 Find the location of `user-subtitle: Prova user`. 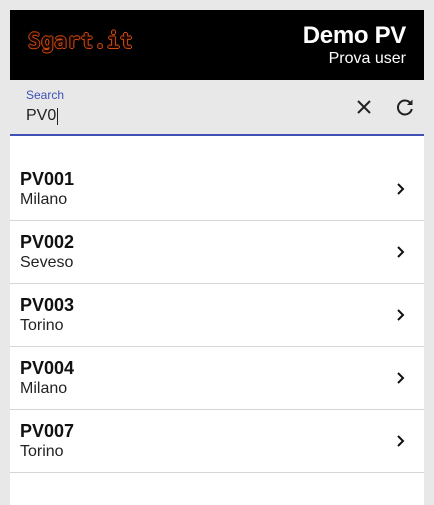

user-subtitle: Prova user is located at coordinates (367, 58).